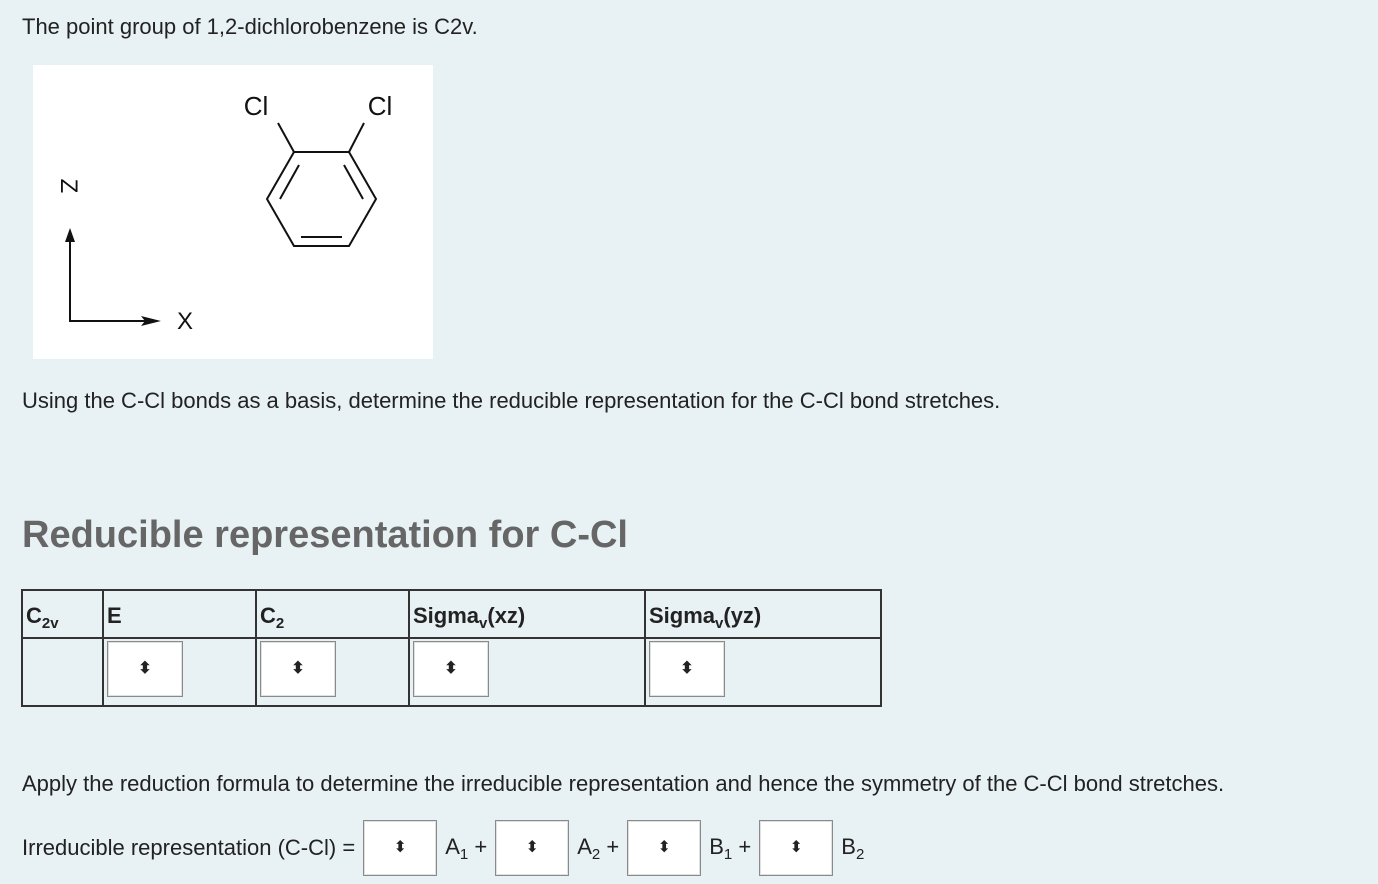 This screenshot has height=884, width=1378. I want to click on term-b2-main: B, so click(848, 846).